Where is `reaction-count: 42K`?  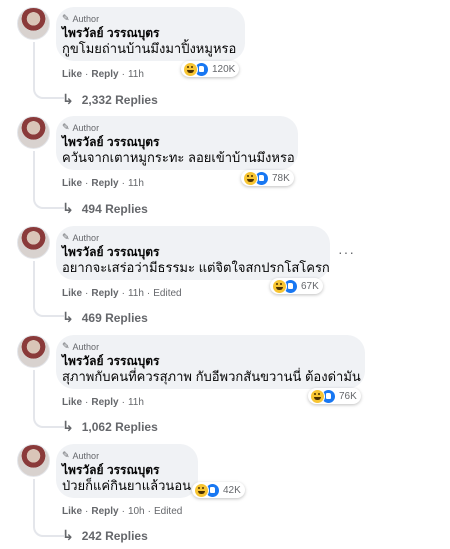
reaction-count: 42K is located at coordinates (232, 490).